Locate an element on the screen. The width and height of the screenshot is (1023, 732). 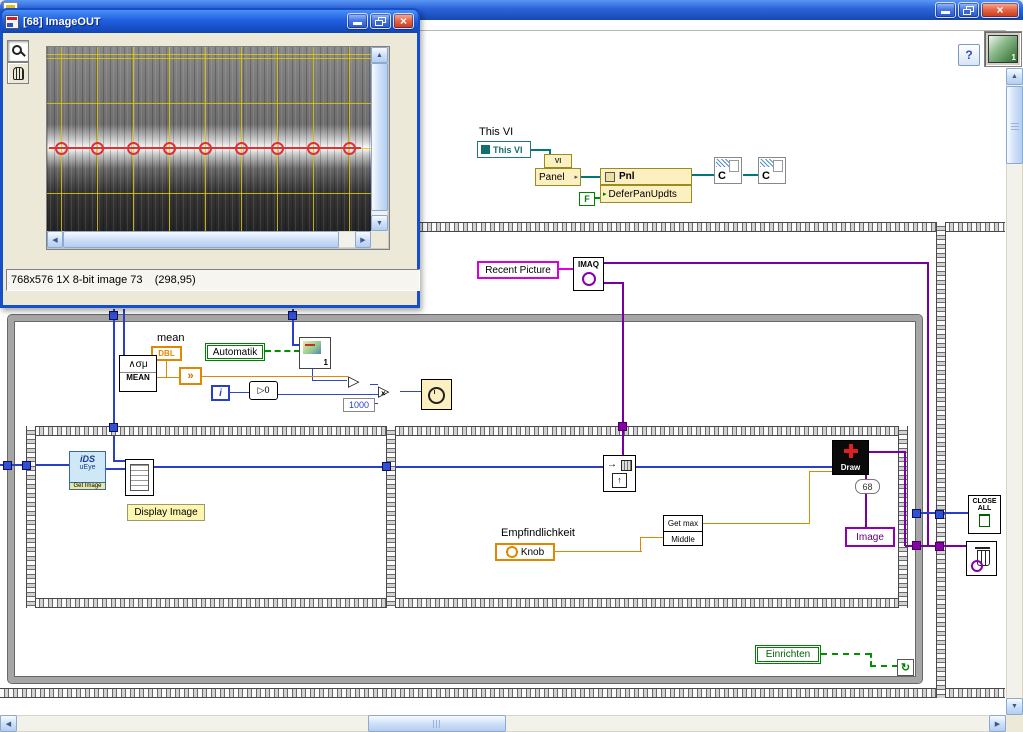
class-constant-2: C is located at coordinates (772, 170).